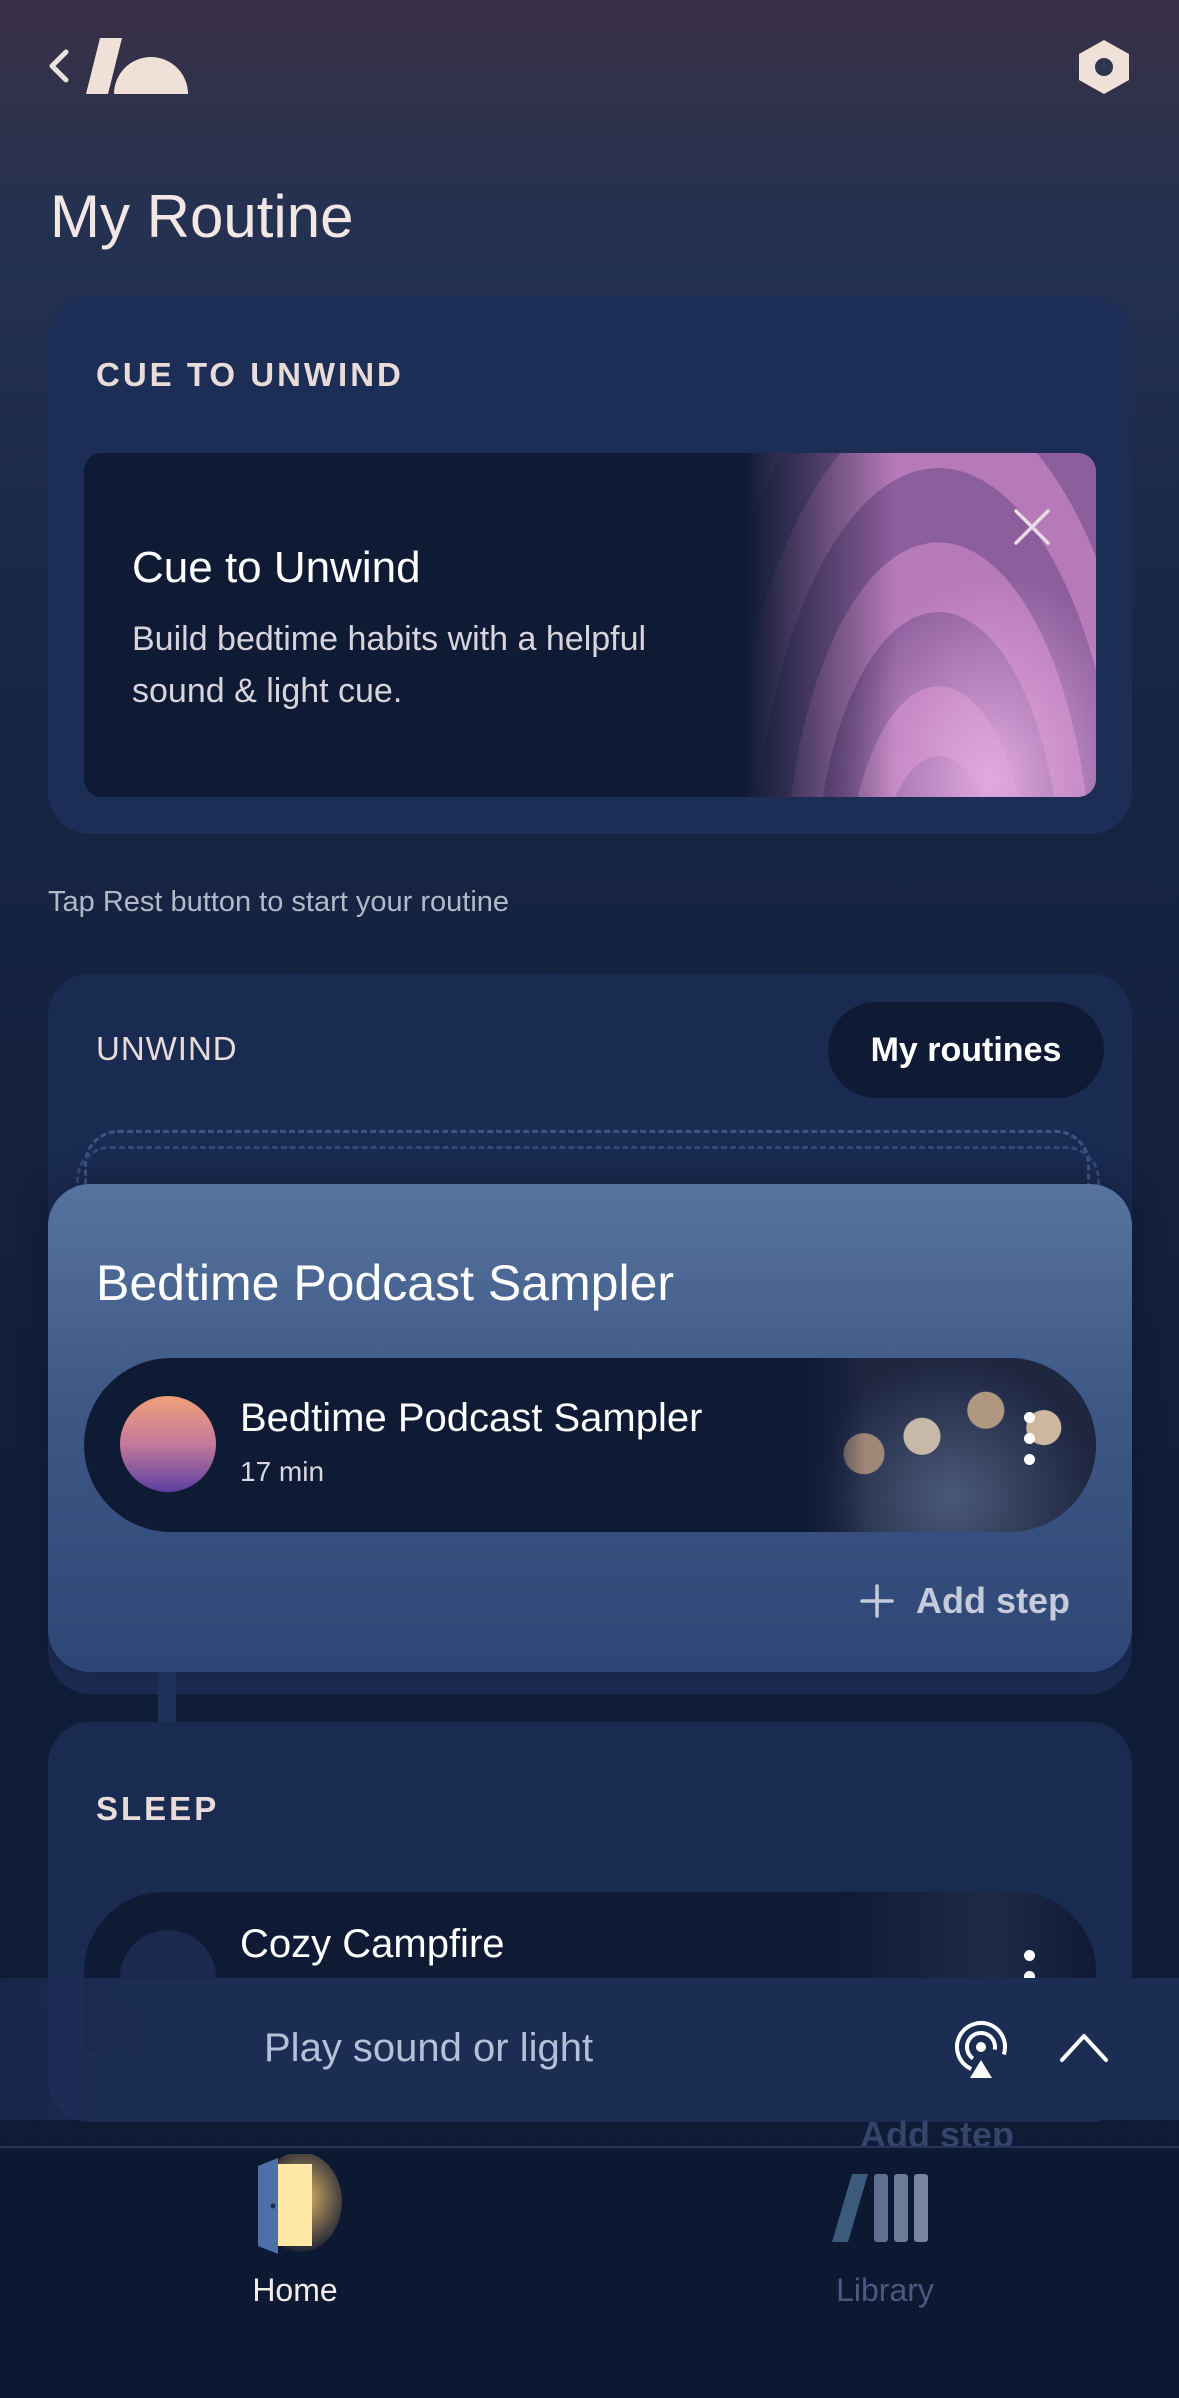 The width and height of the screenshot is (1179, 2398). What do you see at coordinates (282, 1471) in the screenshot?
I see `step-duration: 17 min` at bounding box center [282, 1471].